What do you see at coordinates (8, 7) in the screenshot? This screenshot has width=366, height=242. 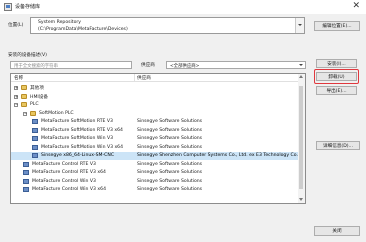 I see `repository-icon` at bounding box center [8, 7].